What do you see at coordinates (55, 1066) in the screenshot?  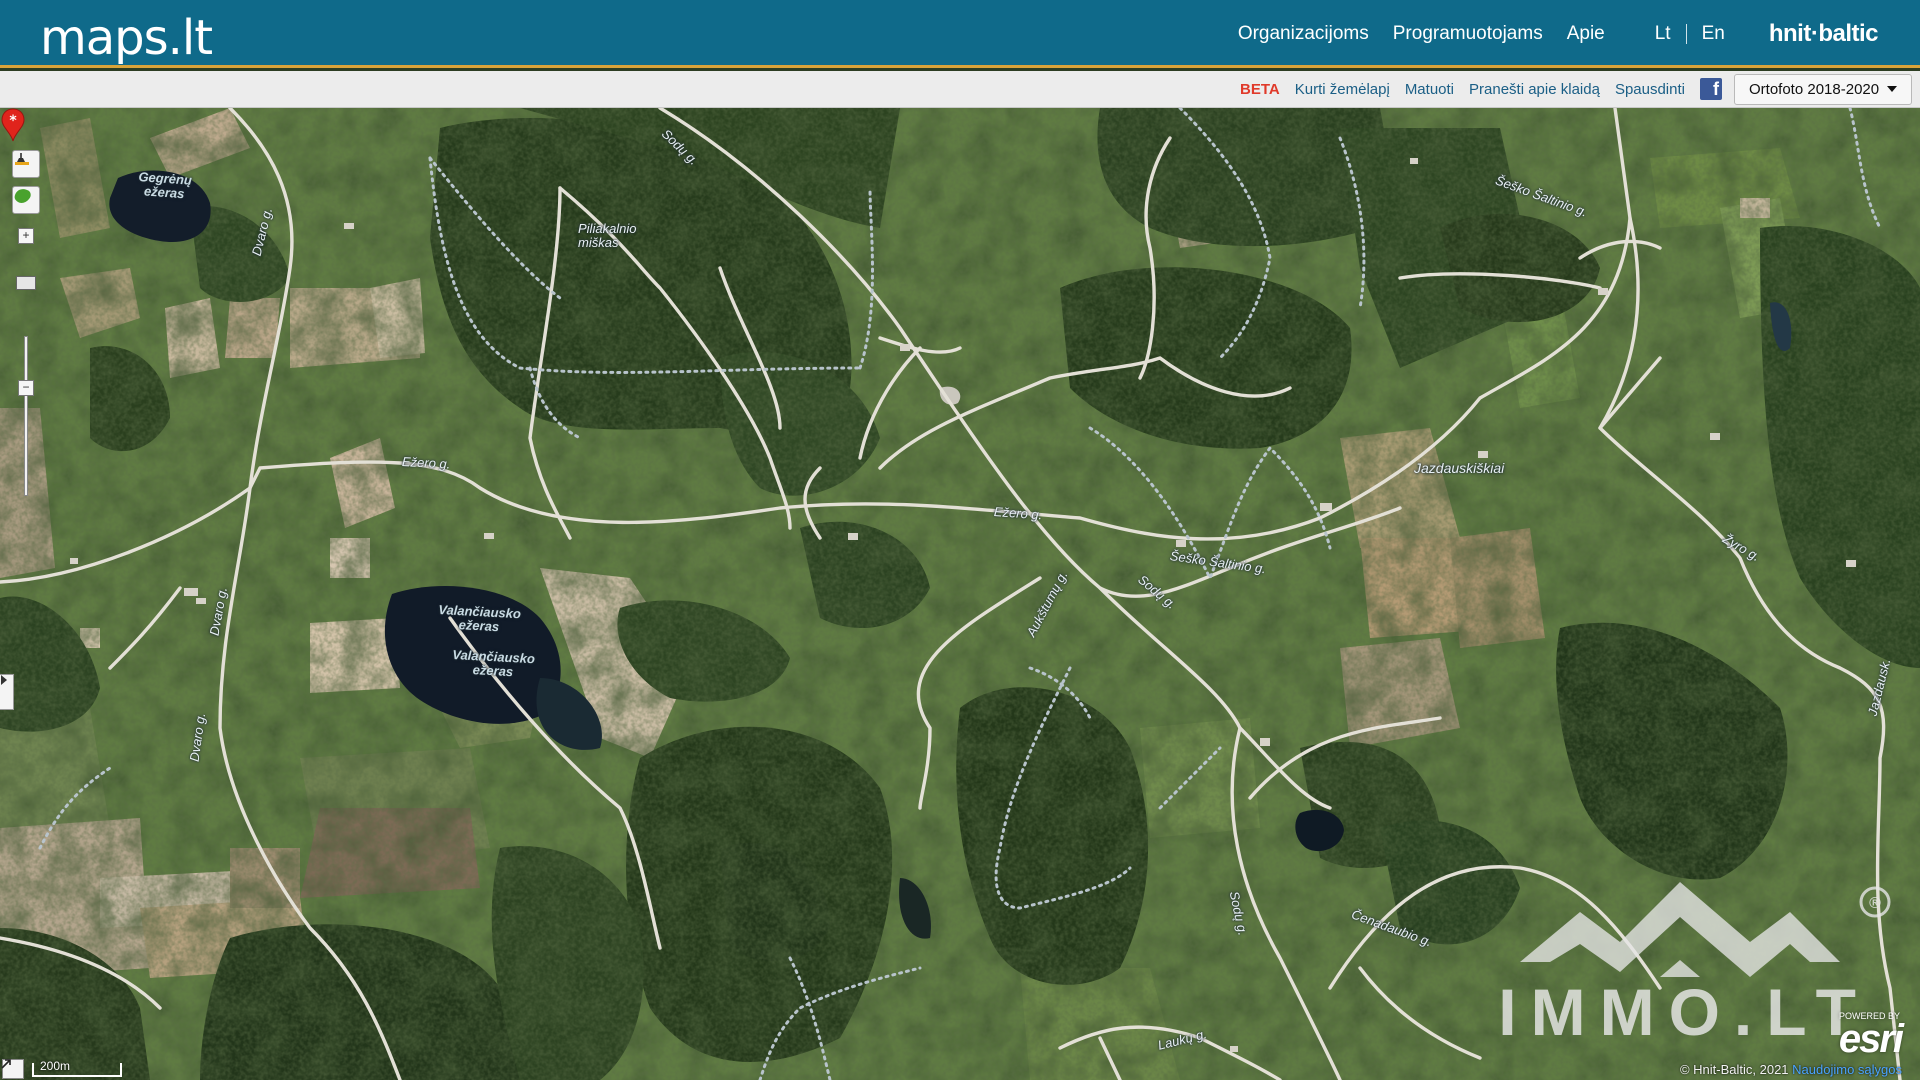 I see `scale-label: 200m` at bounding box center [55, 1066].